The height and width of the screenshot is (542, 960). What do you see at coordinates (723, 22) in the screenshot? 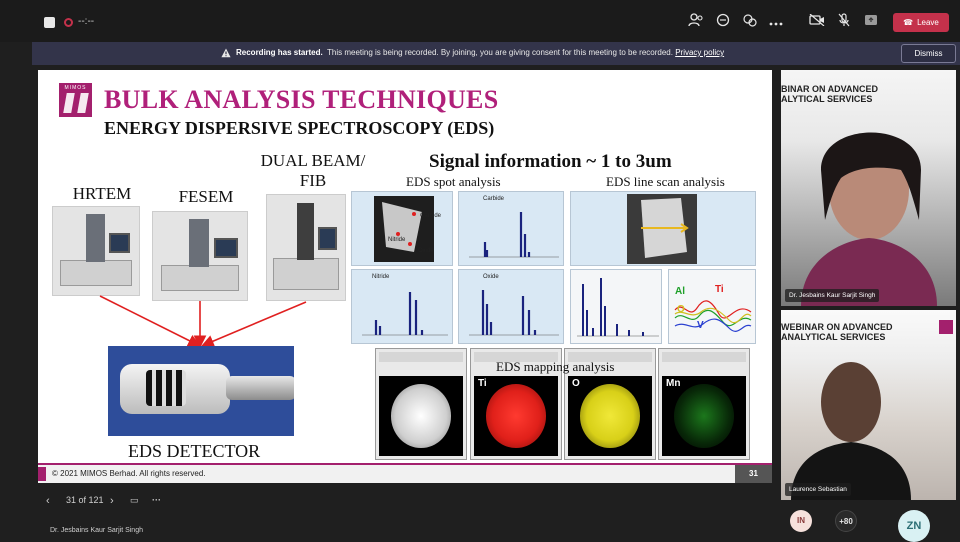
I see `chat-icon` at bounding box center [723, 22].